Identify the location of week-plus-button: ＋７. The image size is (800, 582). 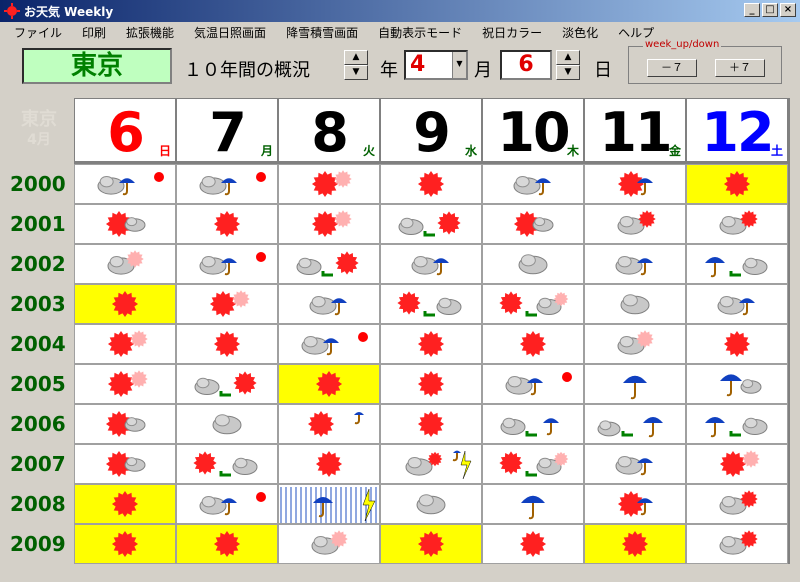
(740, 68).